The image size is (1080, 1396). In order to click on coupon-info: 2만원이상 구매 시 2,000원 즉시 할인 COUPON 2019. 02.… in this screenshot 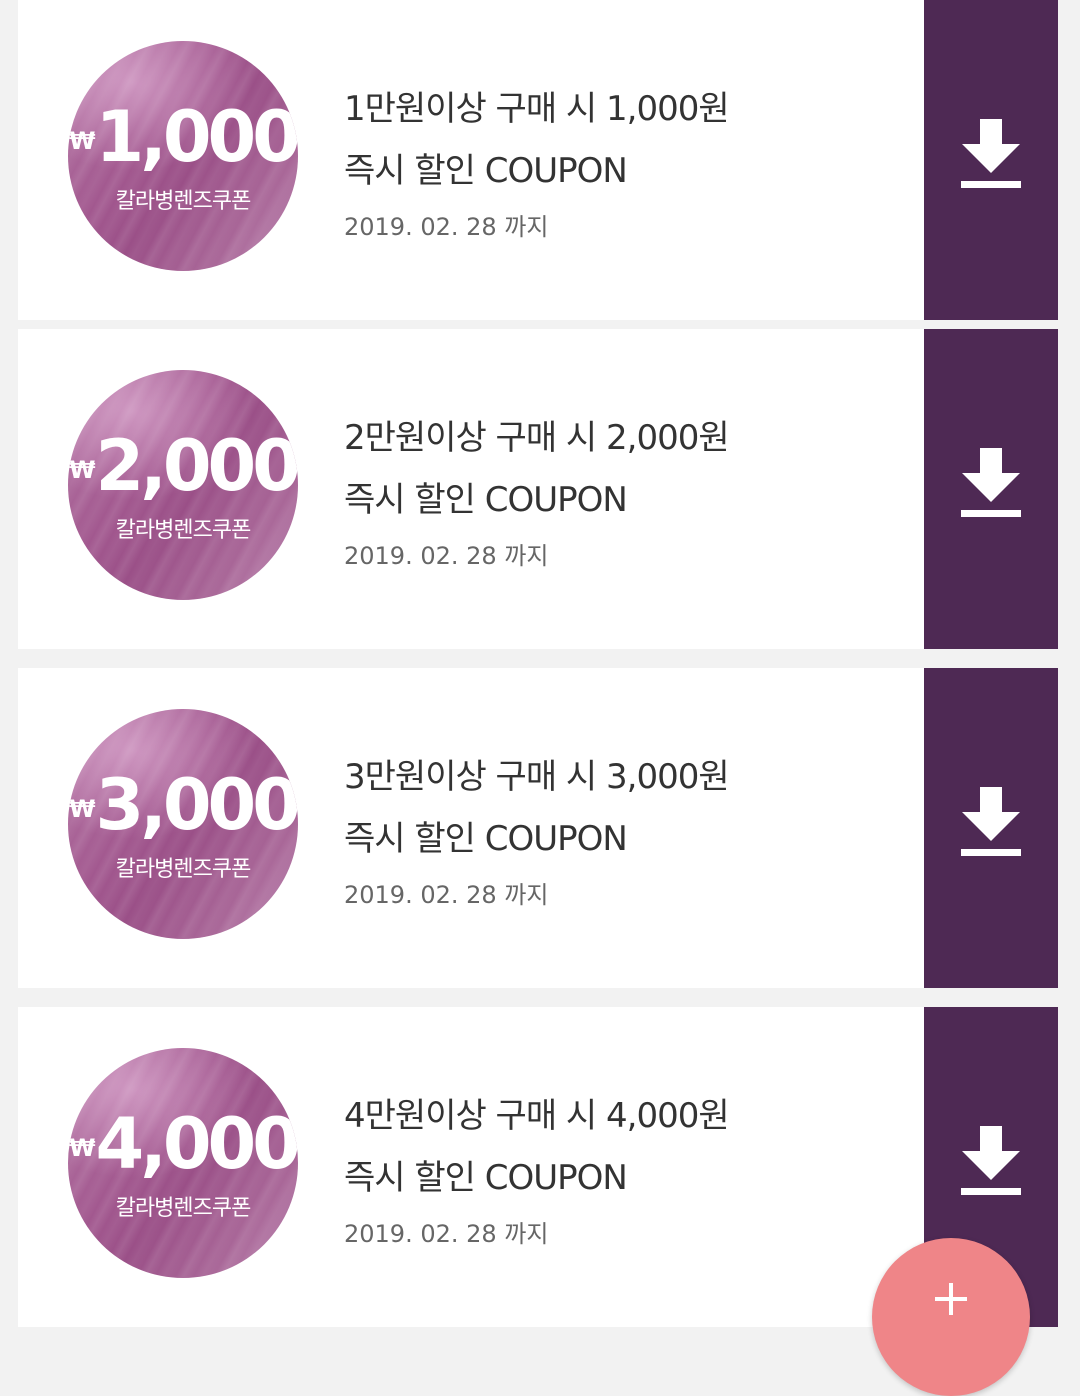, I will do `click(624, 490)`.